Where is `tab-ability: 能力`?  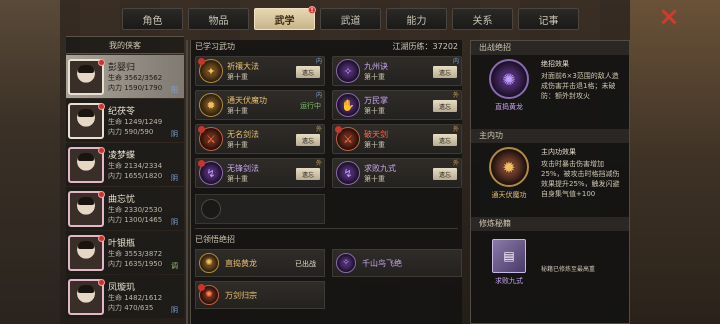
tab-ability: 能力 is located at coordinates (416, 19).